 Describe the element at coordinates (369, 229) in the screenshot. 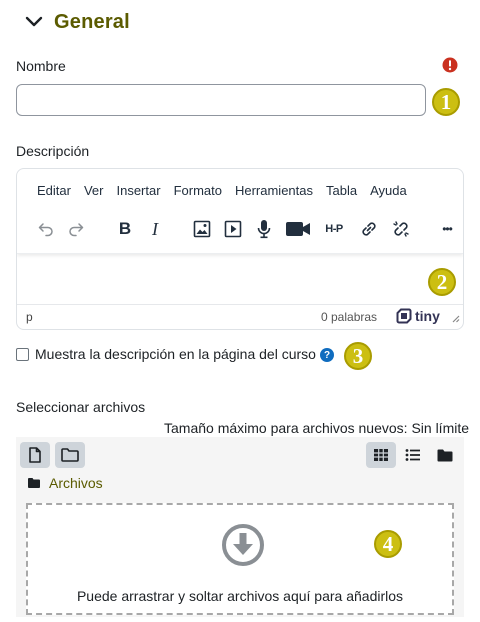

I see `link-icon` at that location.